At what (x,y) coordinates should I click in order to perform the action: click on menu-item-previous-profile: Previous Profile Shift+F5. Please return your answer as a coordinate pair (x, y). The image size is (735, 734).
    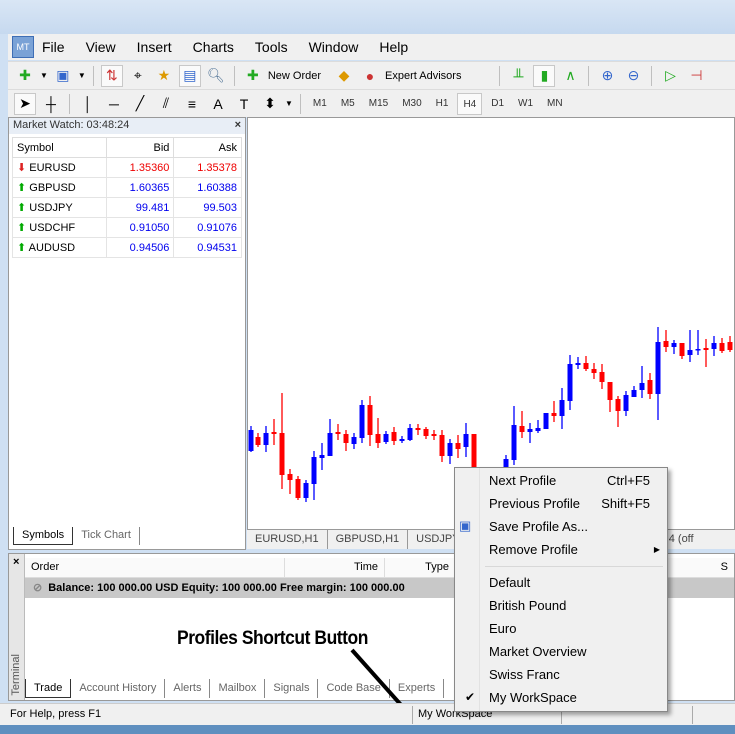
    Looking at the image, I should click on (576, 504).